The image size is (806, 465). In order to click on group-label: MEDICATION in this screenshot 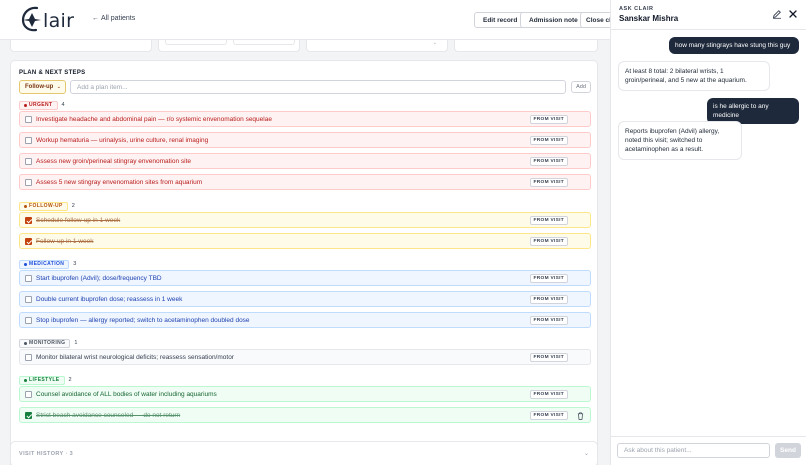, I will do `click(47, 264)`.